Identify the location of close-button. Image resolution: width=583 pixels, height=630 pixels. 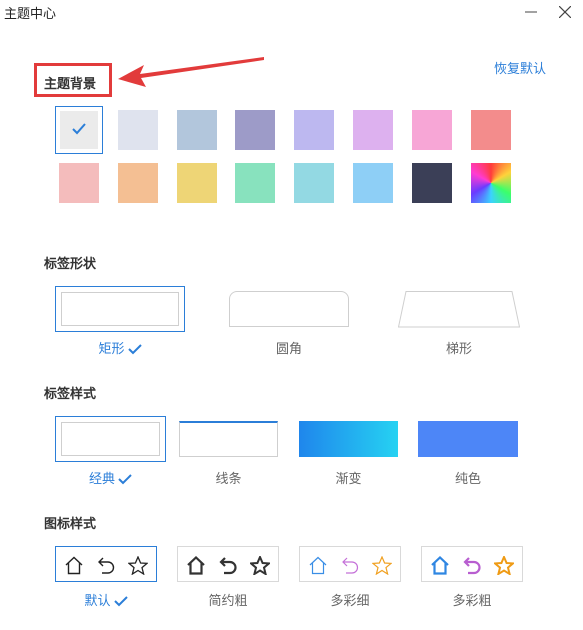
(565, 12).